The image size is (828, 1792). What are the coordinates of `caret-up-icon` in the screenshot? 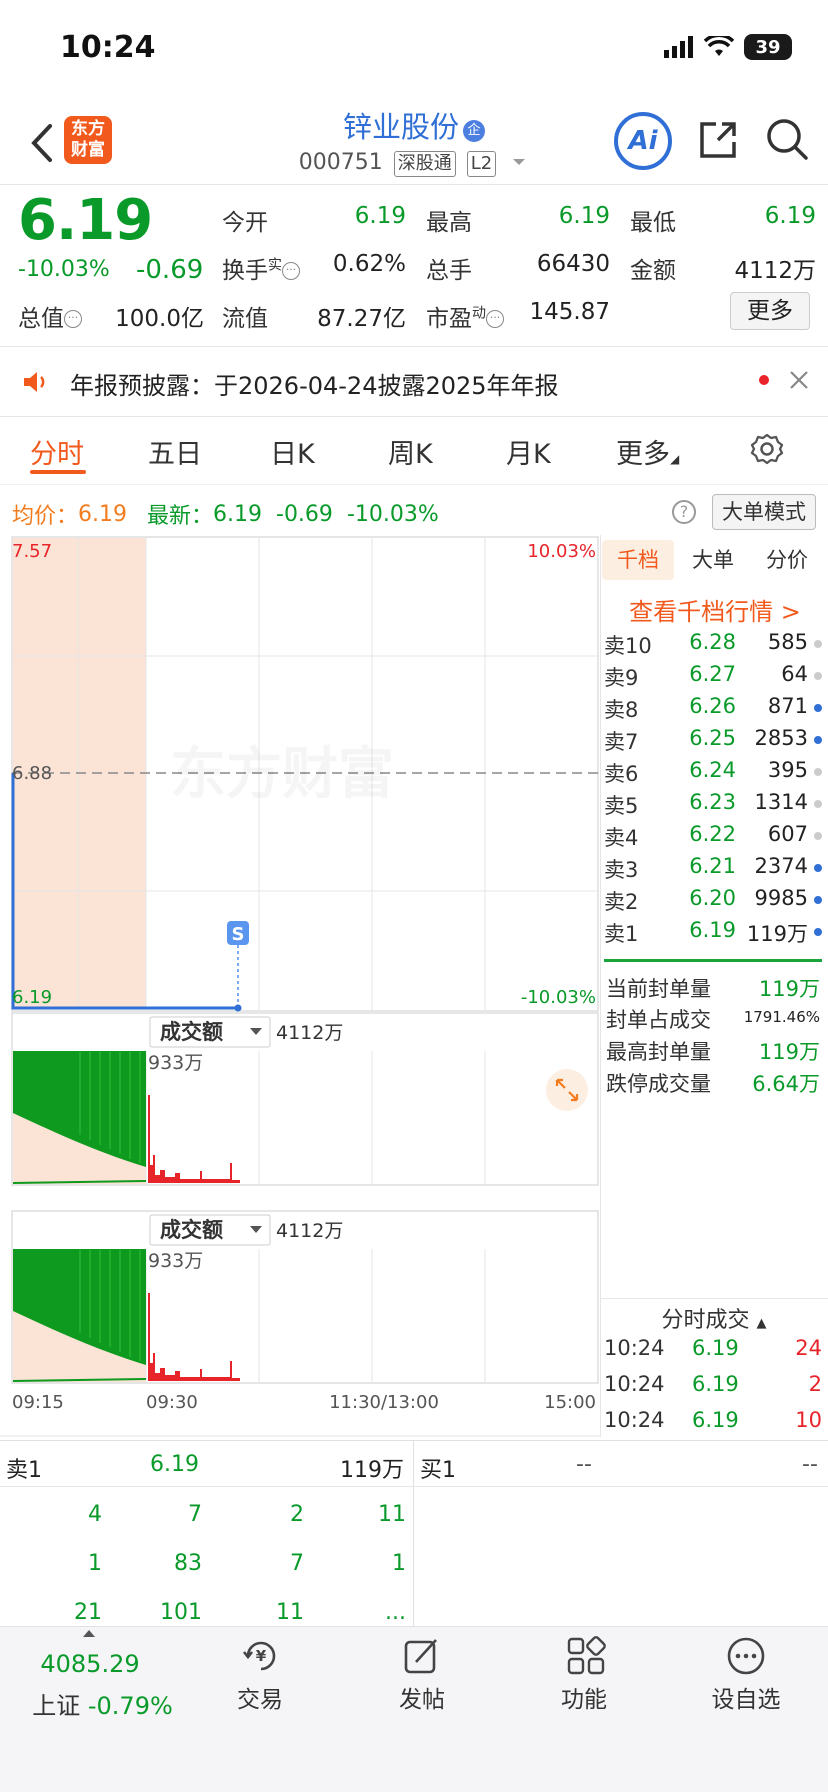 It's located at (89, 1633).